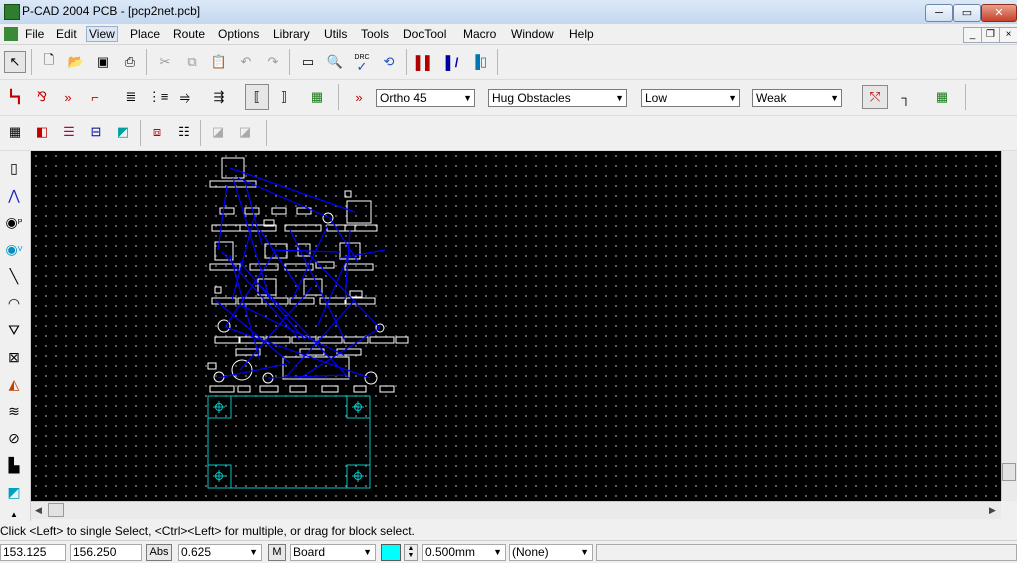 The image size is (1017, 563). I want to click on unroute-icon: ⤲, so click(875, 97).